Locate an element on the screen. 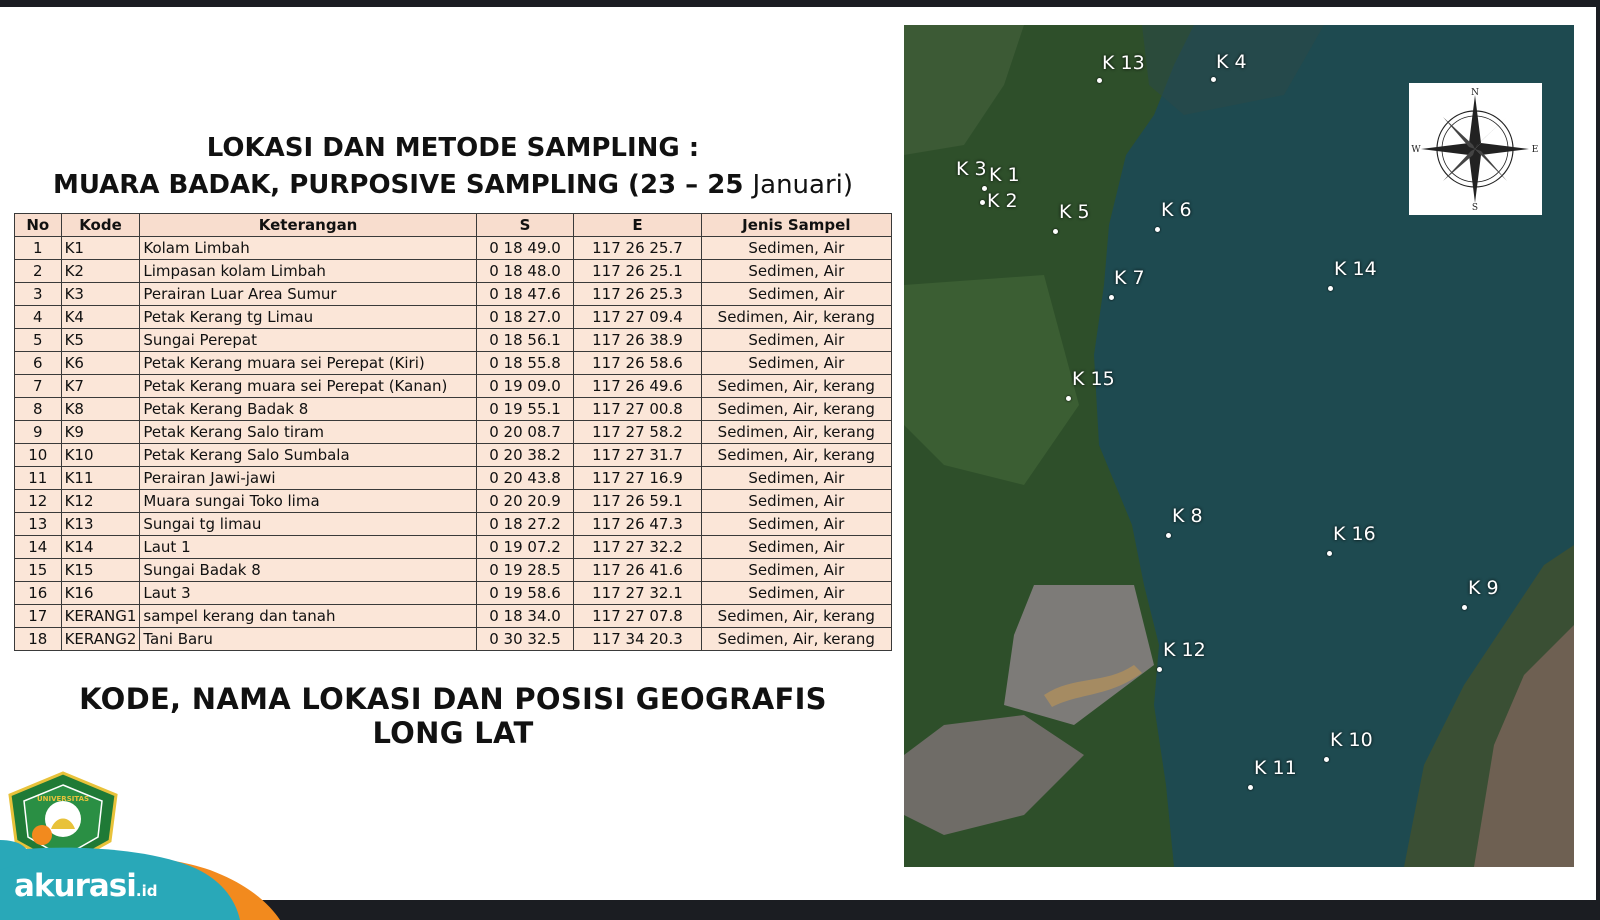 The width and height of the screenshot is (1600, 920). header-jenis-sampel: Jenis Sampel is located at coordinates (796, 225).